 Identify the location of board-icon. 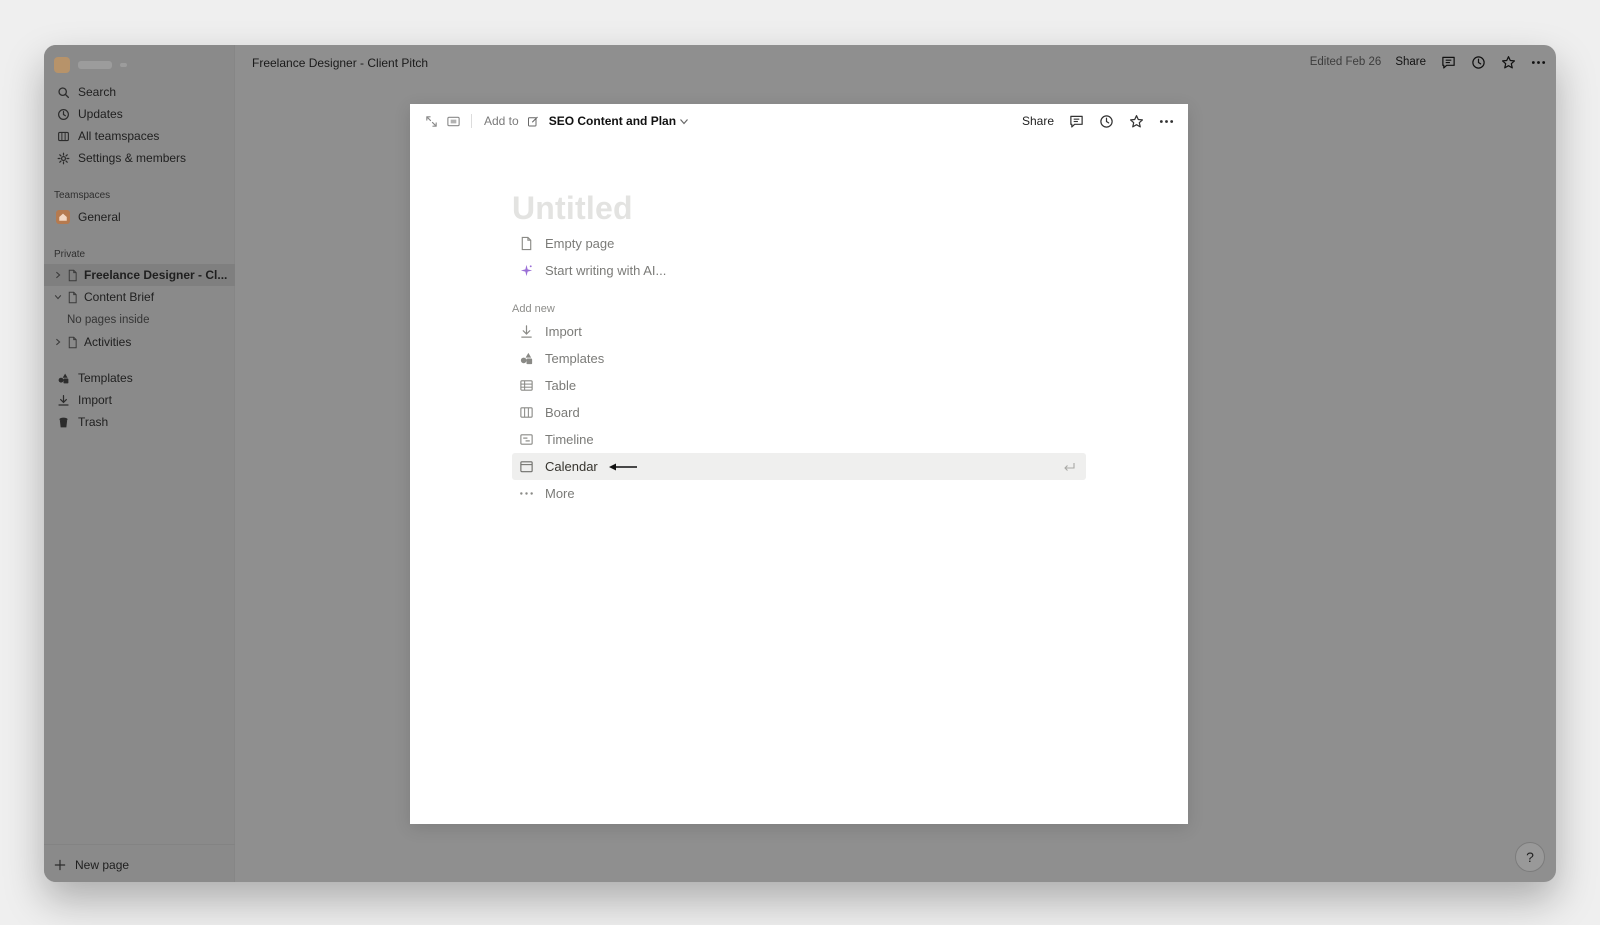
(526, 413).